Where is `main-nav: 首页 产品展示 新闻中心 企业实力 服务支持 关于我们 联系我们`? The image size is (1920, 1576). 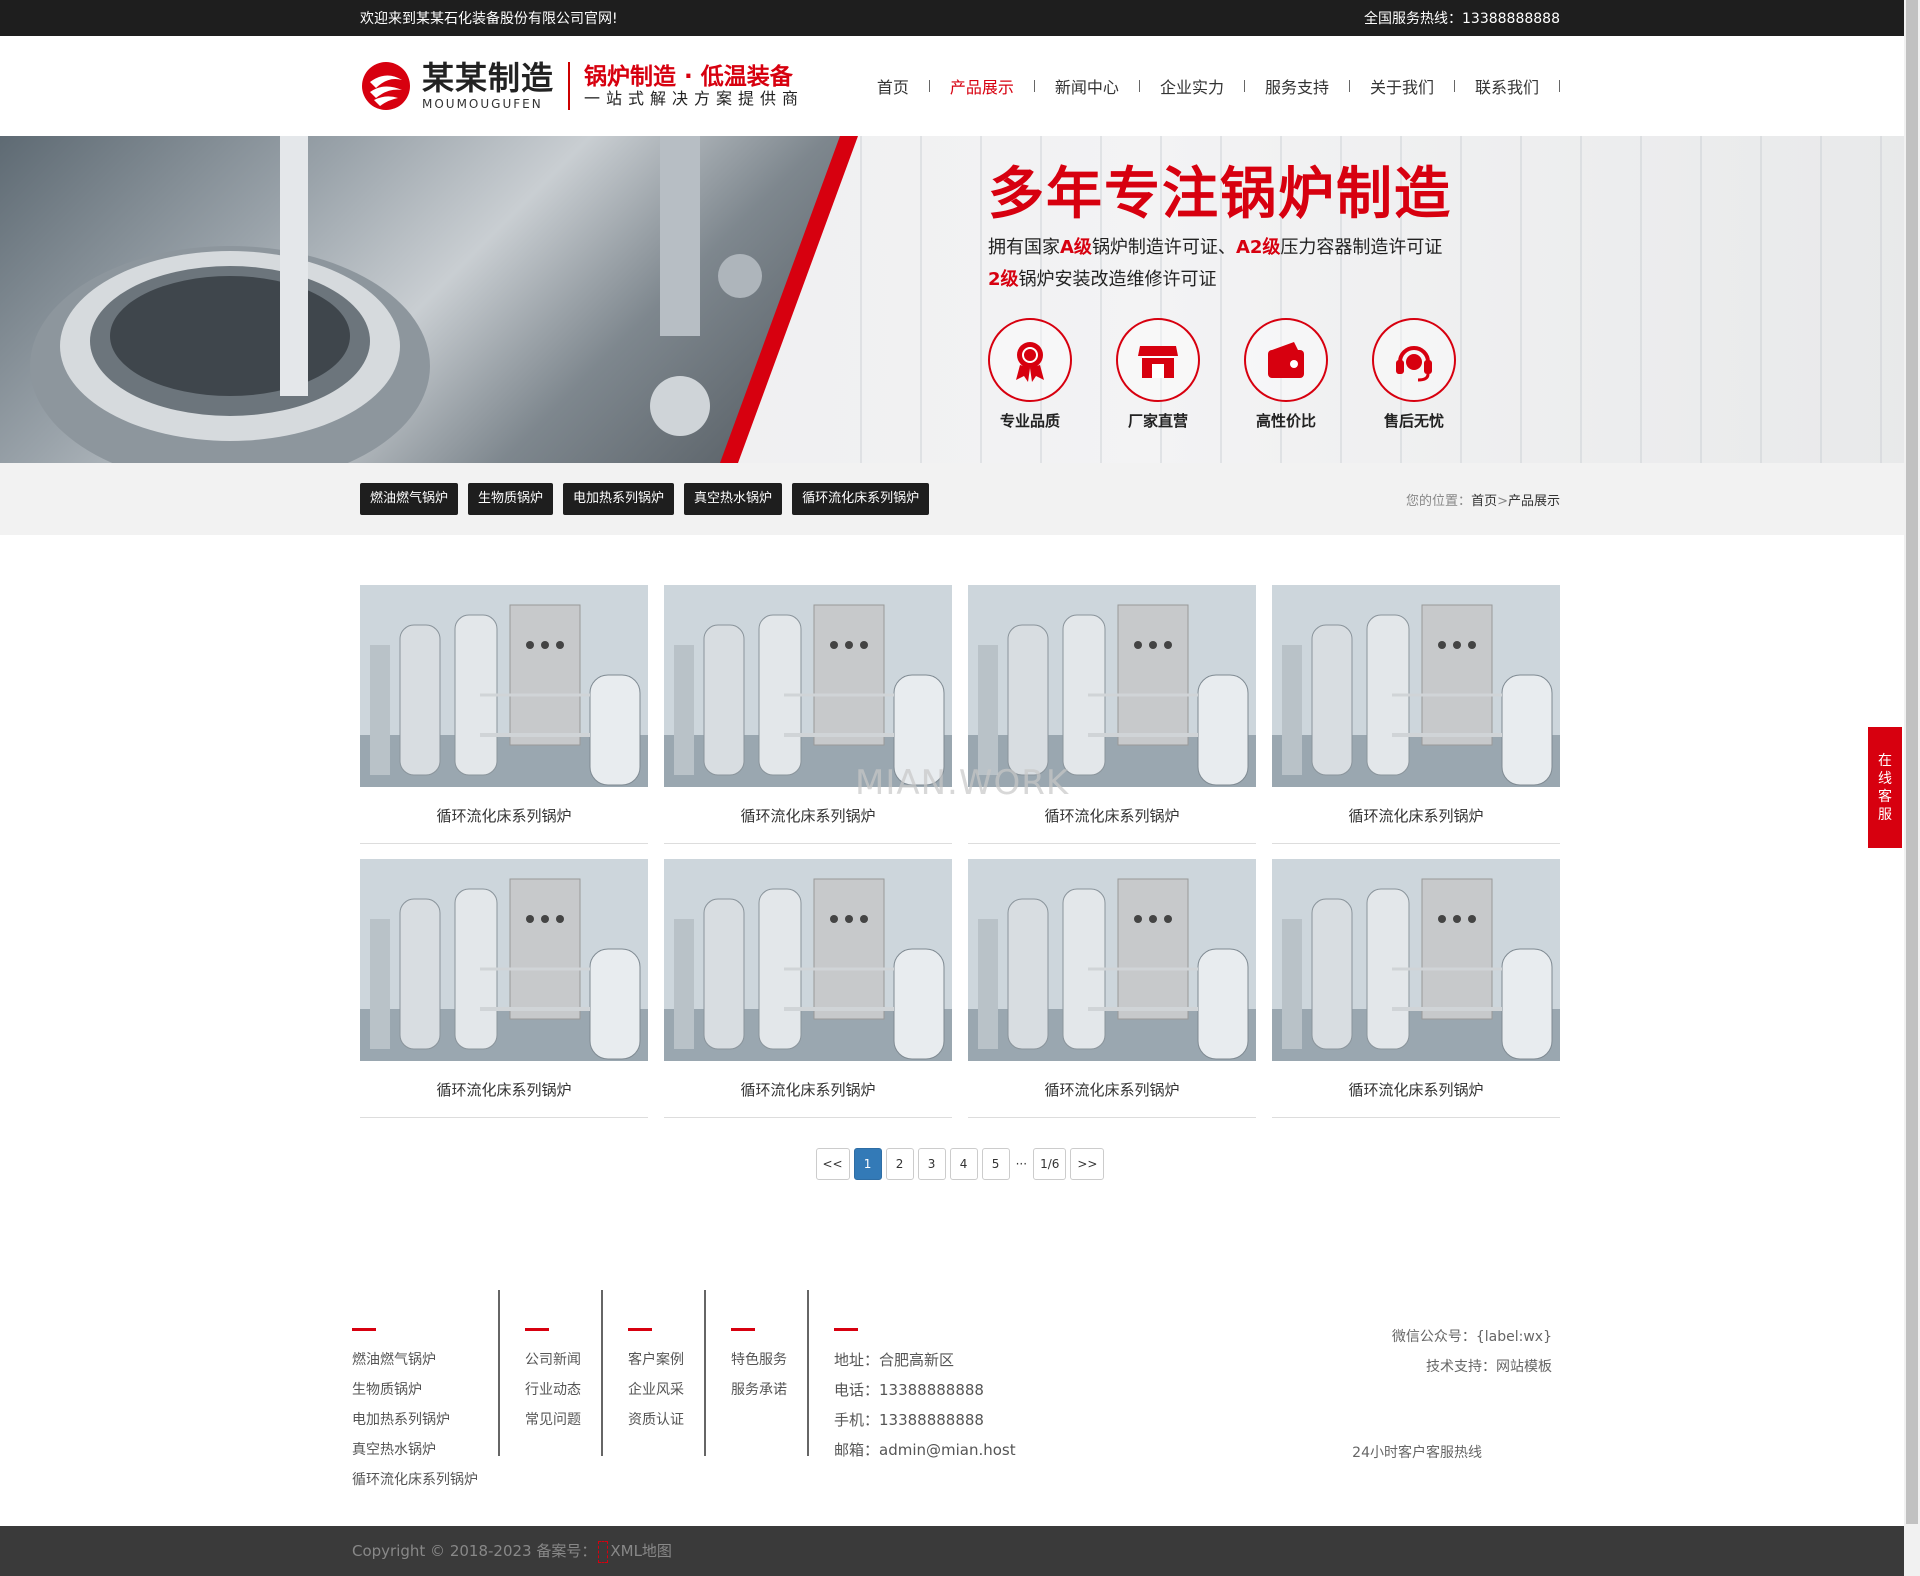
main-nav: 首页 产品展示 新闻中心 企业实力 服务支持 关于我们 联系我们 is located at coordinates (1208, 86).